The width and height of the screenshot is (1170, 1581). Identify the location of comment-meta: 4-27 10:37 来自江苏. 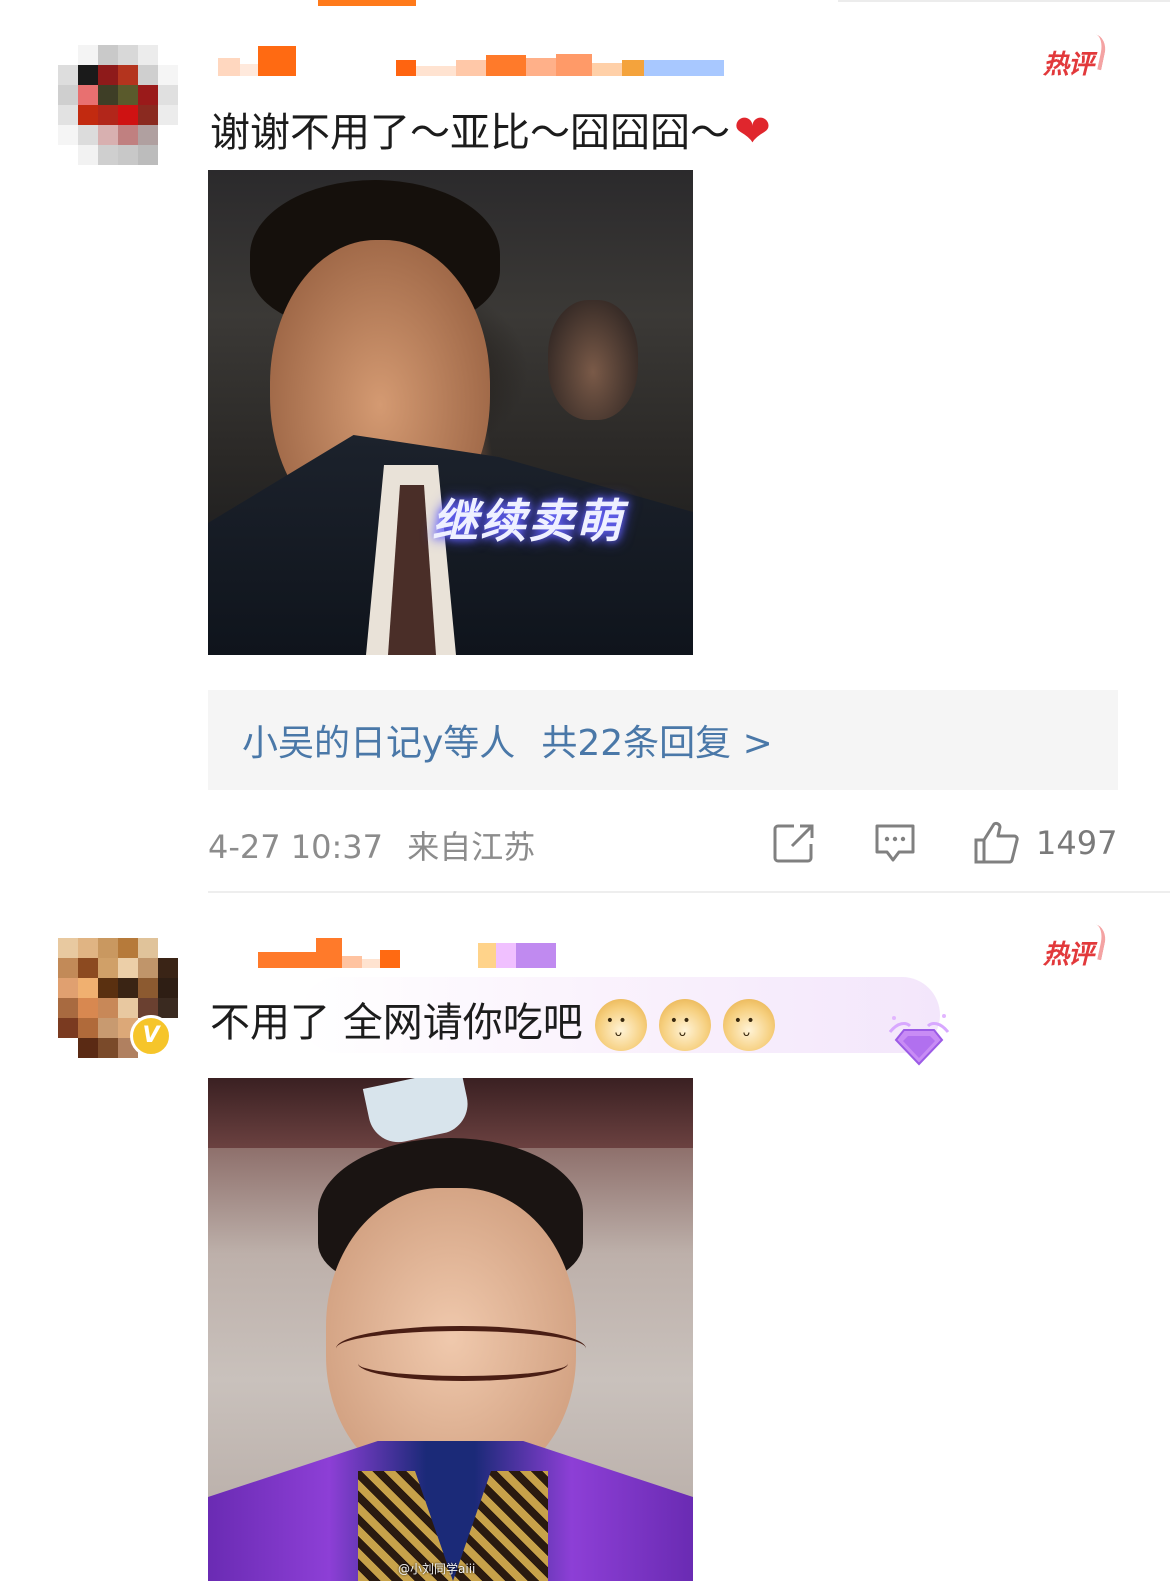
(371, 845).